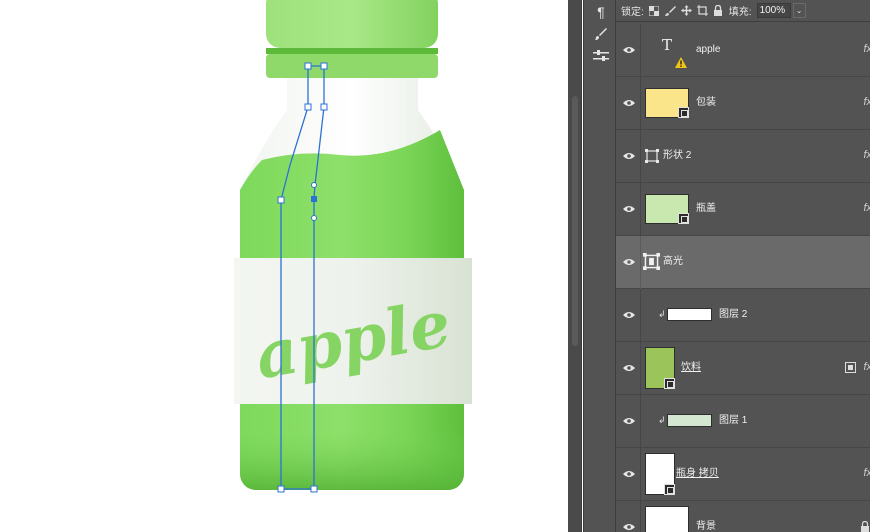 The image size is (870, 532). I want to click on cap-ridge, so click(352, 51).